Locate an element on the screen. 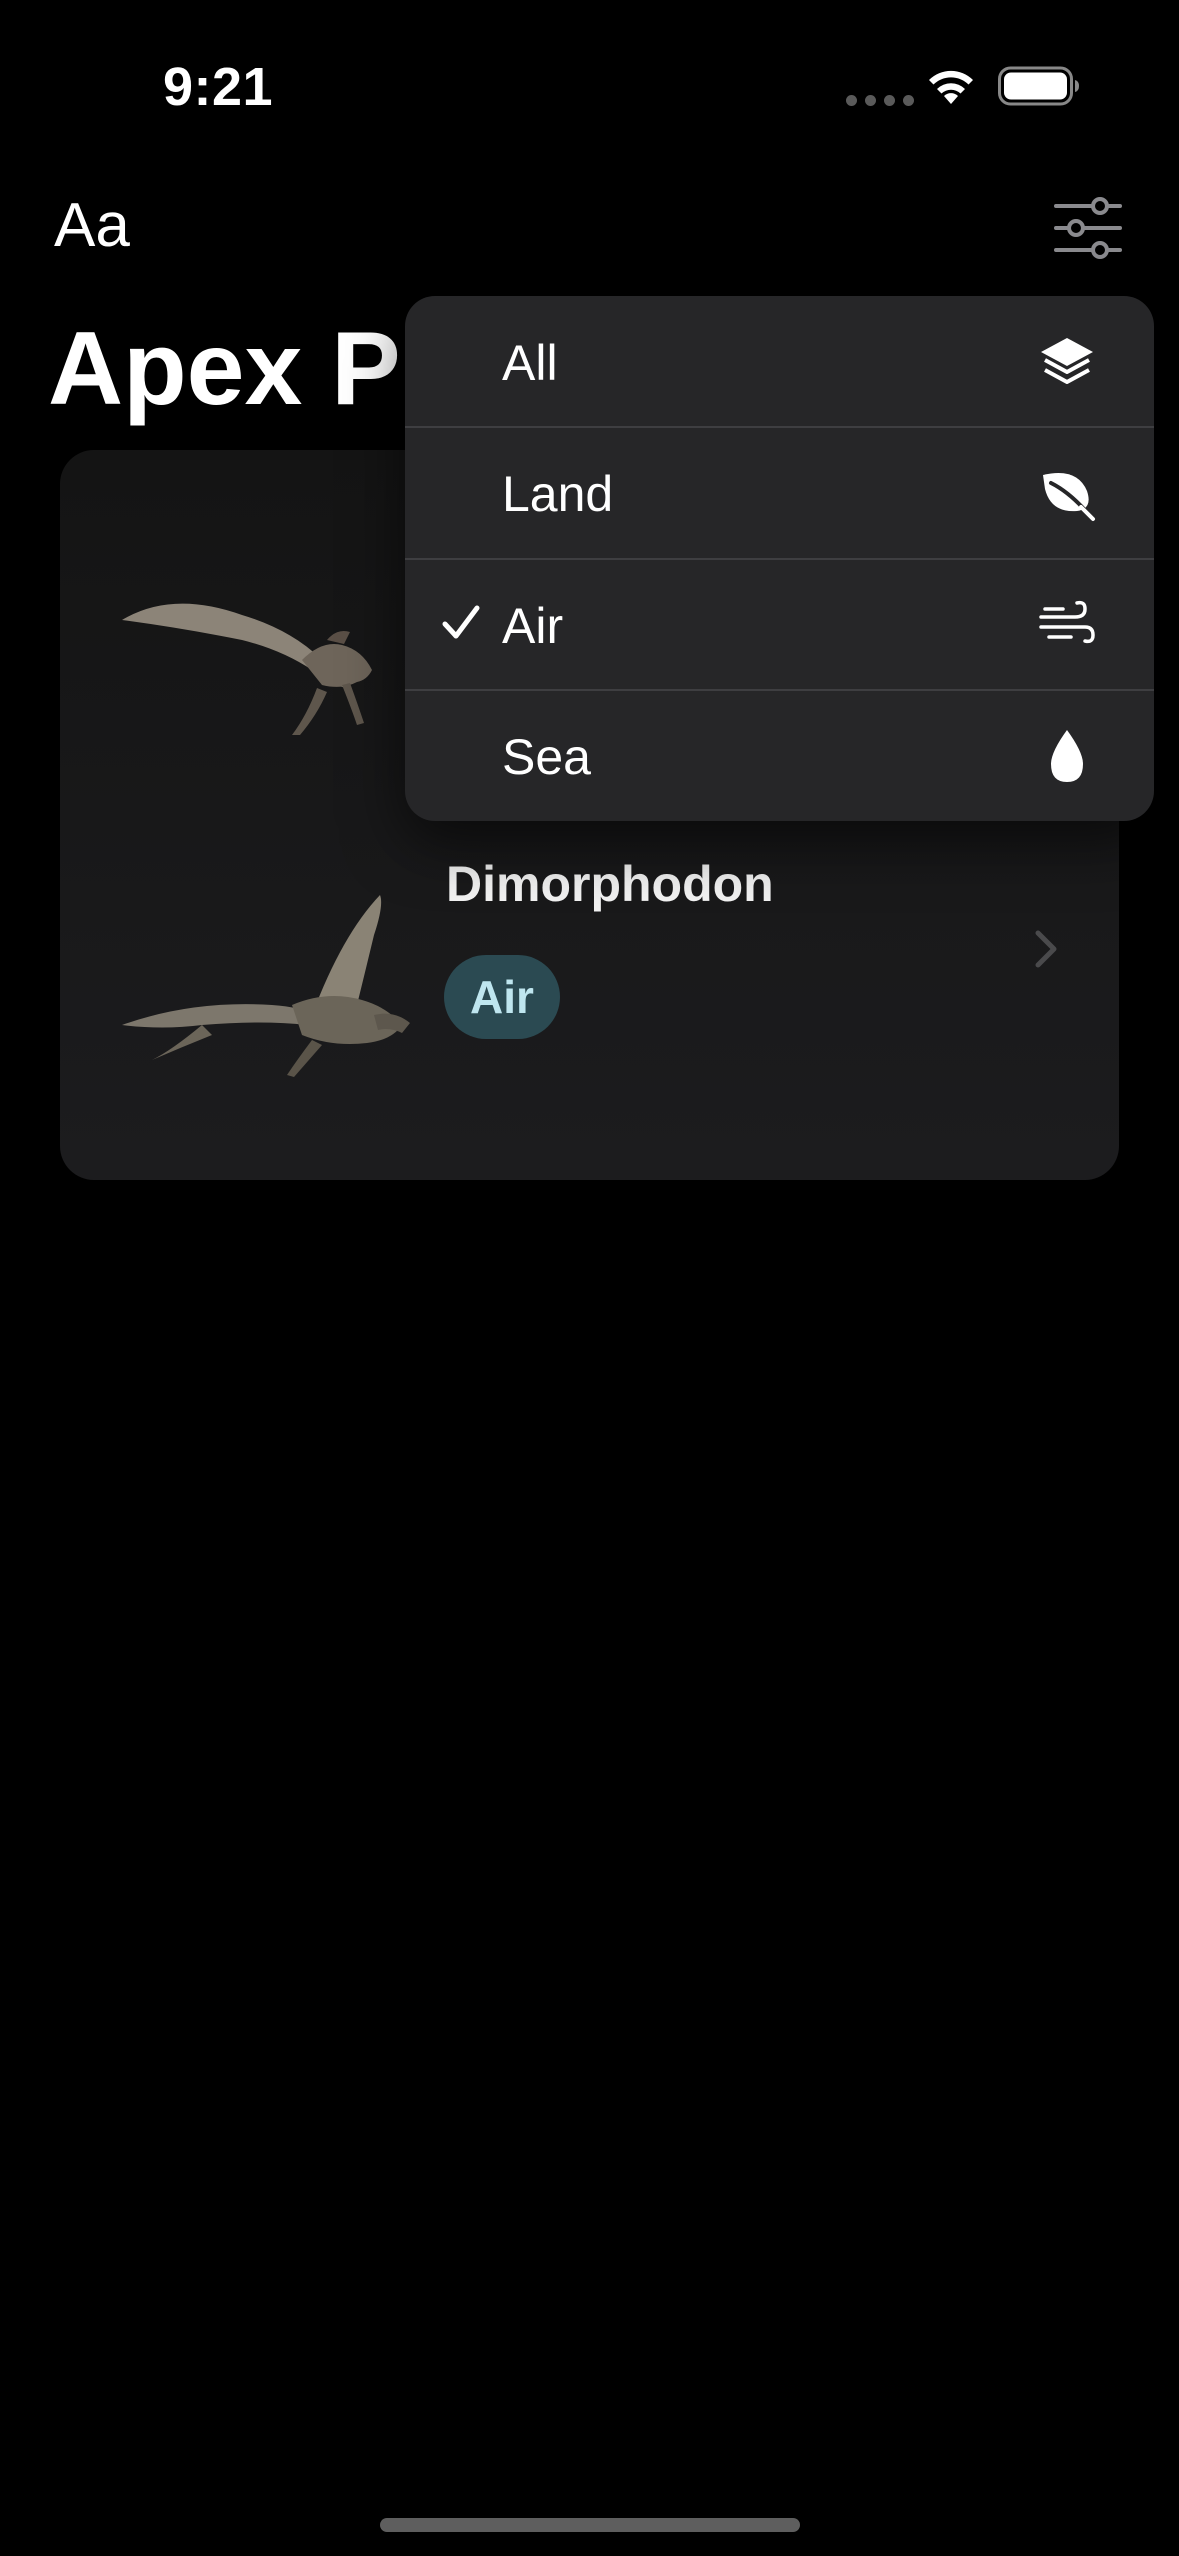 Image resolution: width=1179 pixels, height=2556 pixels. menu-item-land: Land is located at coordinates (779, 492).